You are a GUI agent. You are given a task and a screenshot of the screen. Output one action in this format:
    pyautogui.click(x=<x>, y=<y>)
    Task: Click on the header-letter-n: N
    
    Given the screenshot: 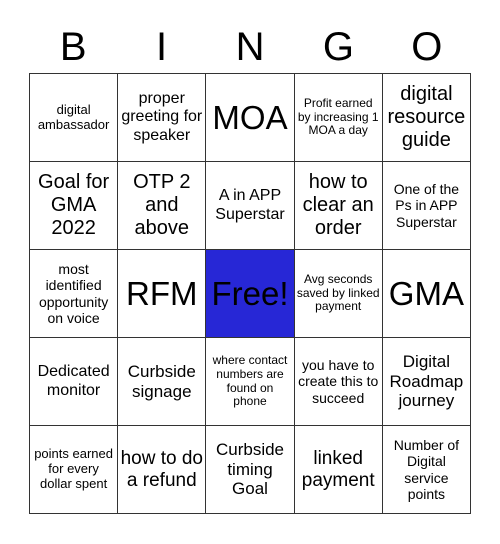 What is the action you would take?
    pyautogui.click(x=250, y=47)
    